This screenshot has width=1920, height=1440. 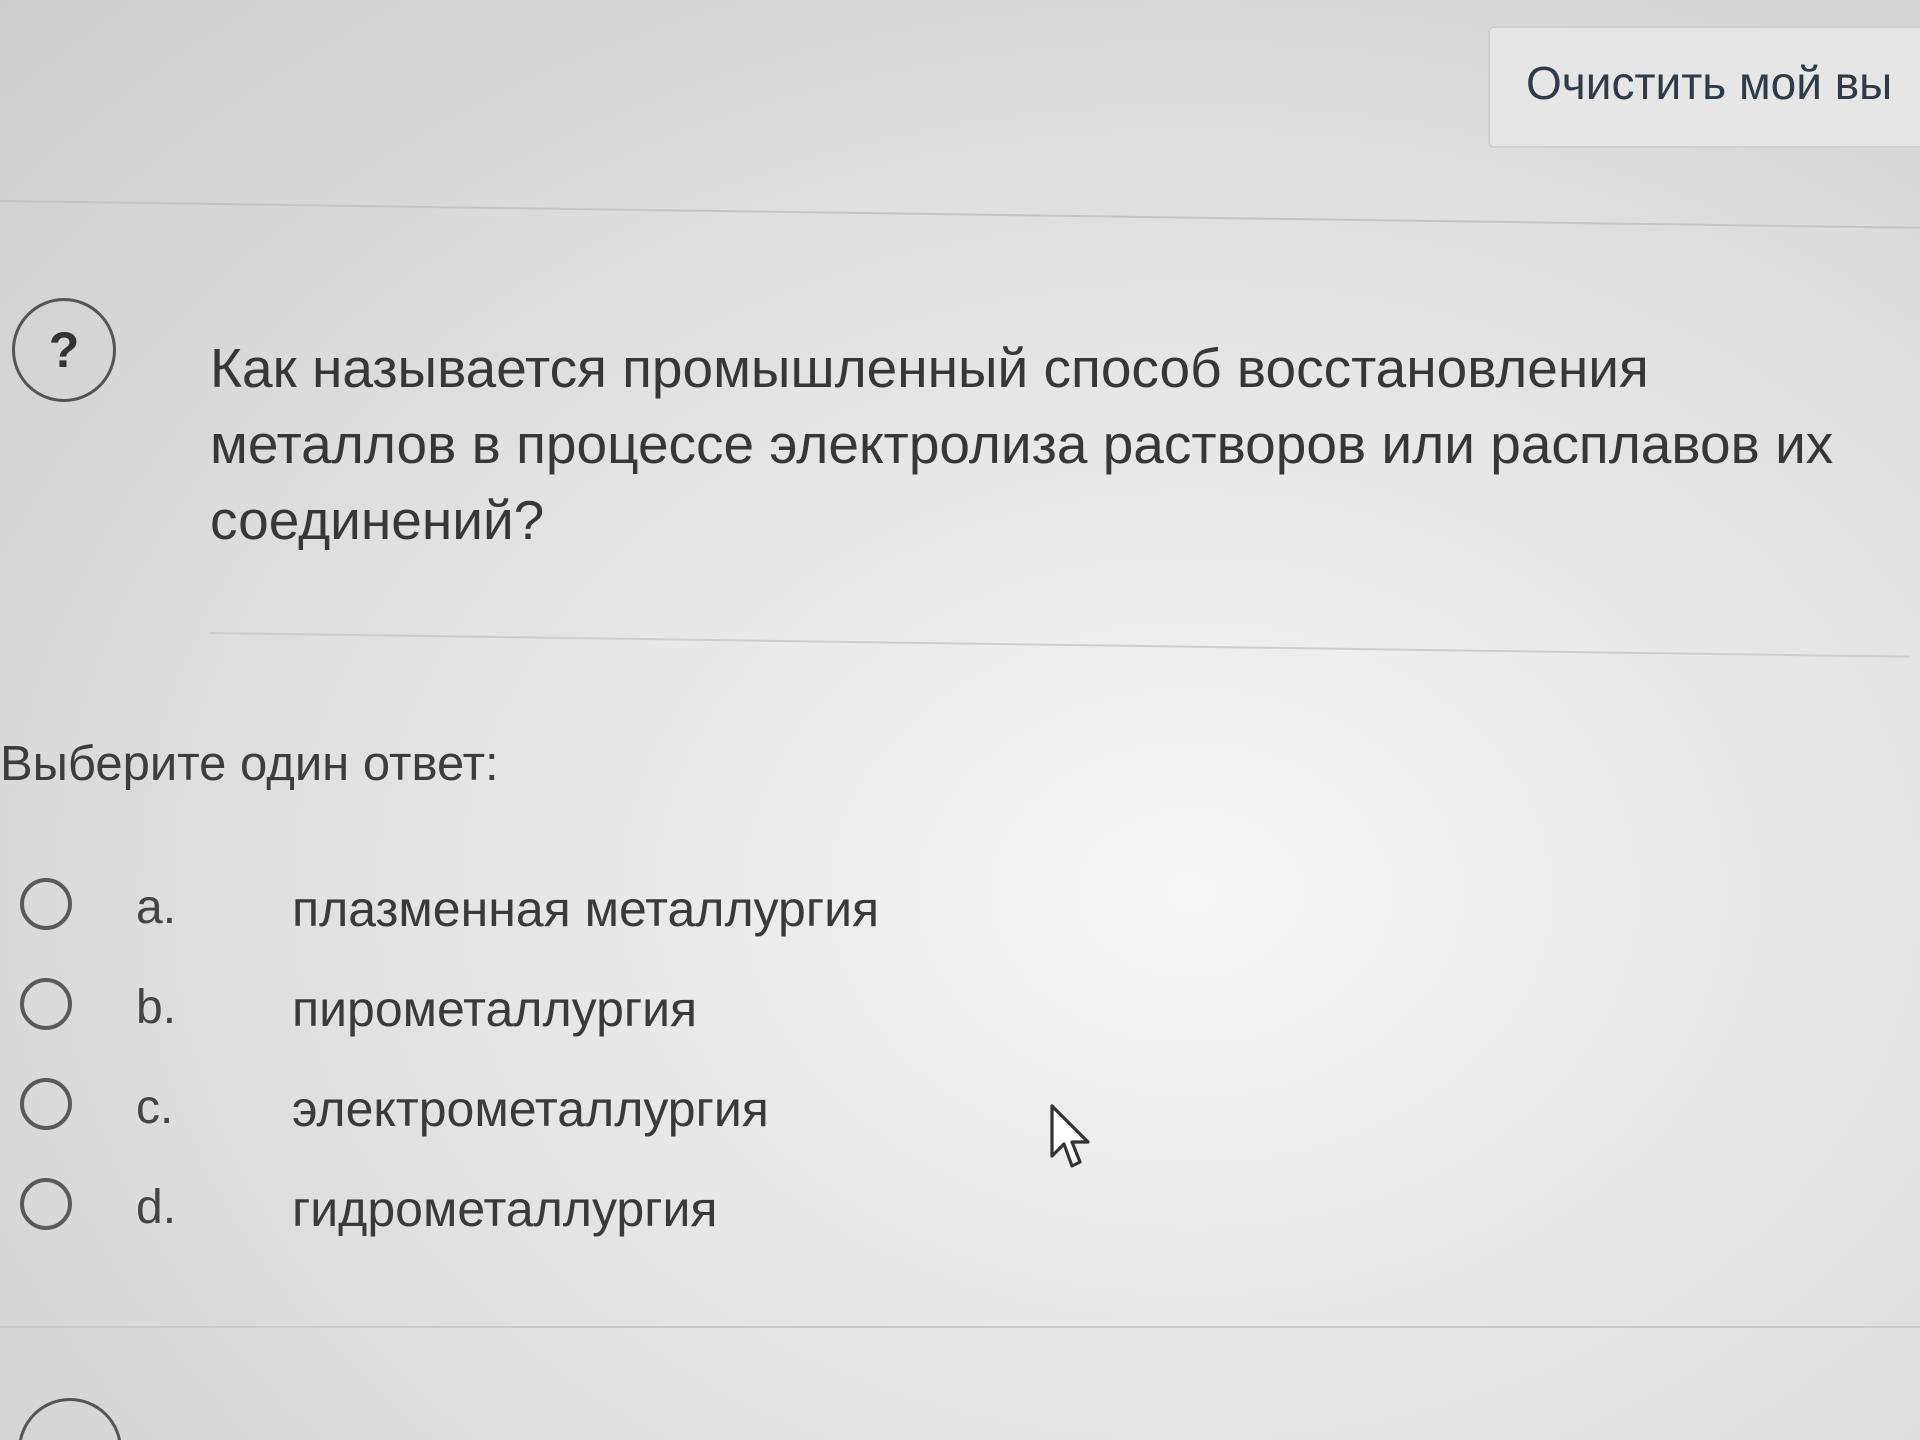 I want to click on option-letter-b: b., so click(x=156, y=1007).